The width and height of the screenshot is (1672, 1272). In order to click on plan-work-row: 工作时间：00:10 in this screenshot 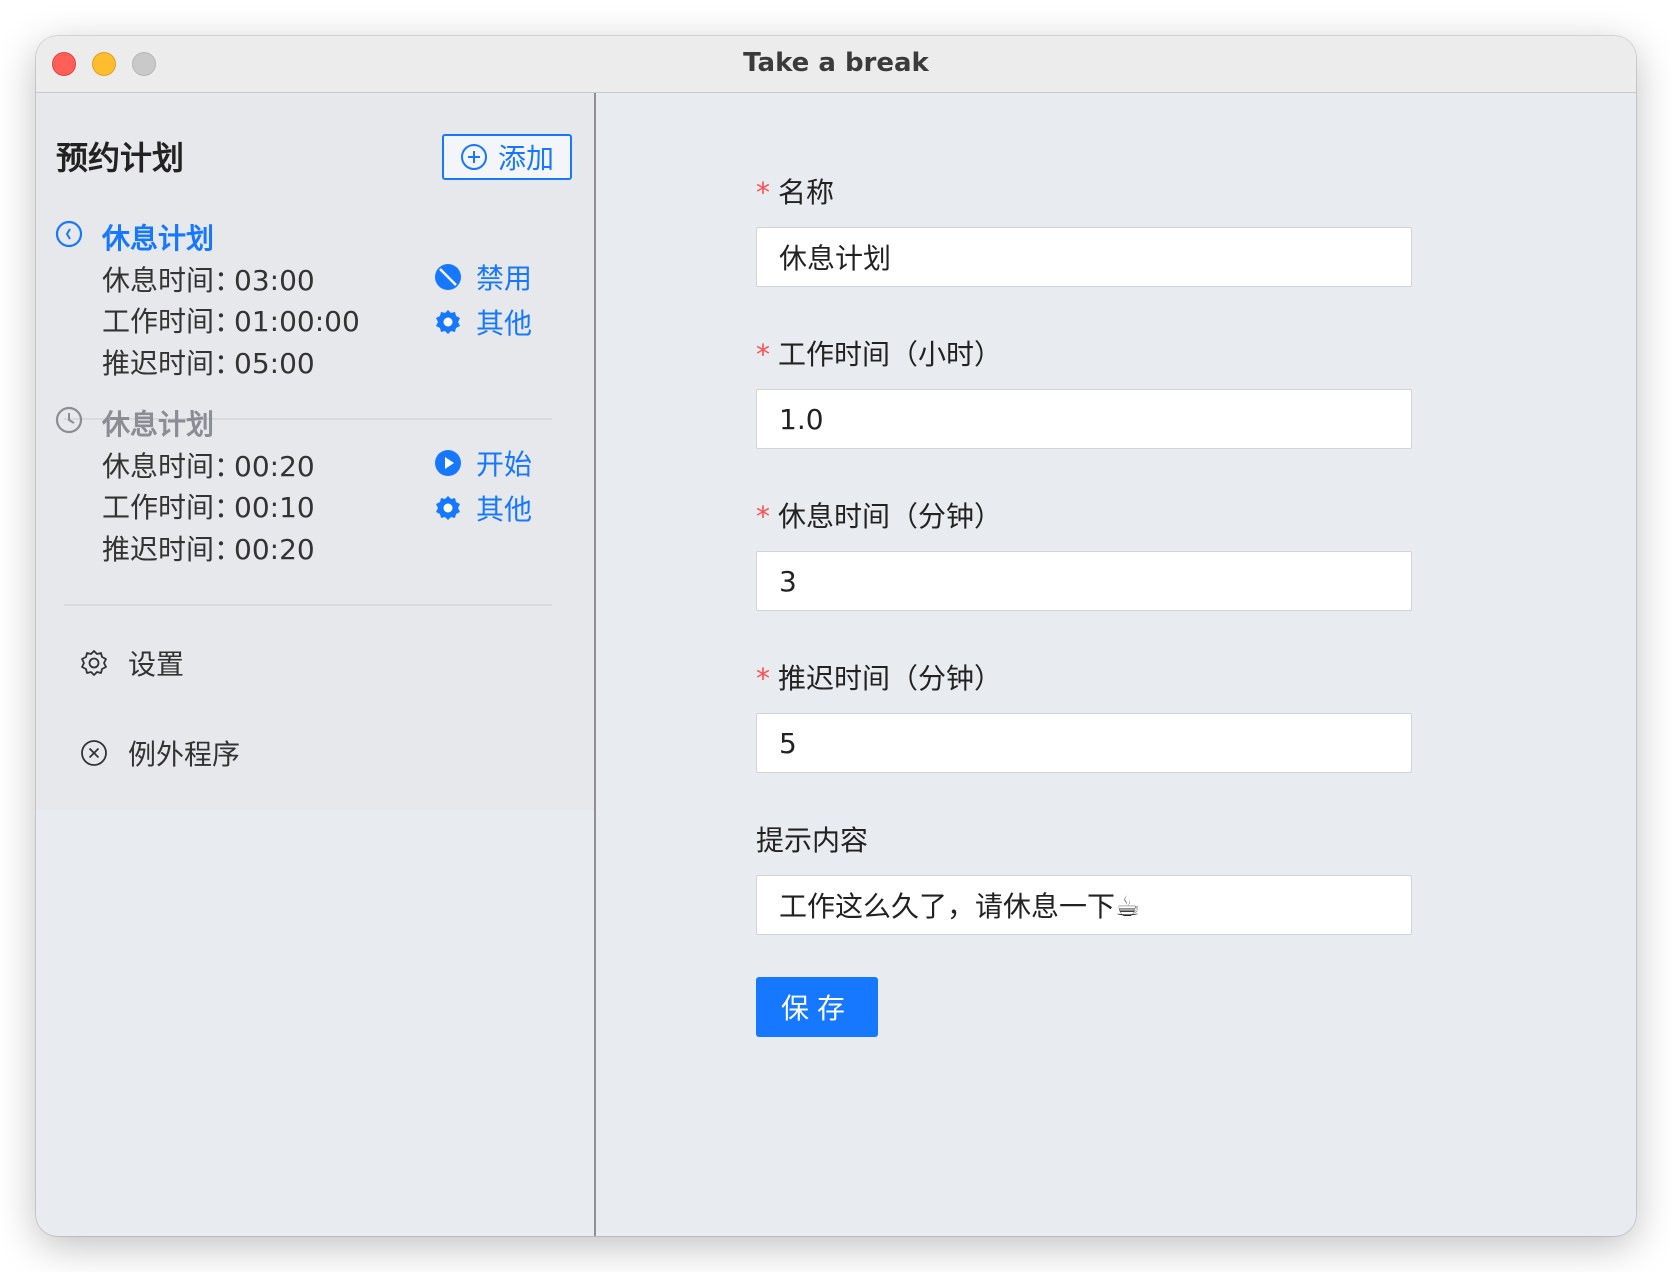, I will do `click(208, 506)`.